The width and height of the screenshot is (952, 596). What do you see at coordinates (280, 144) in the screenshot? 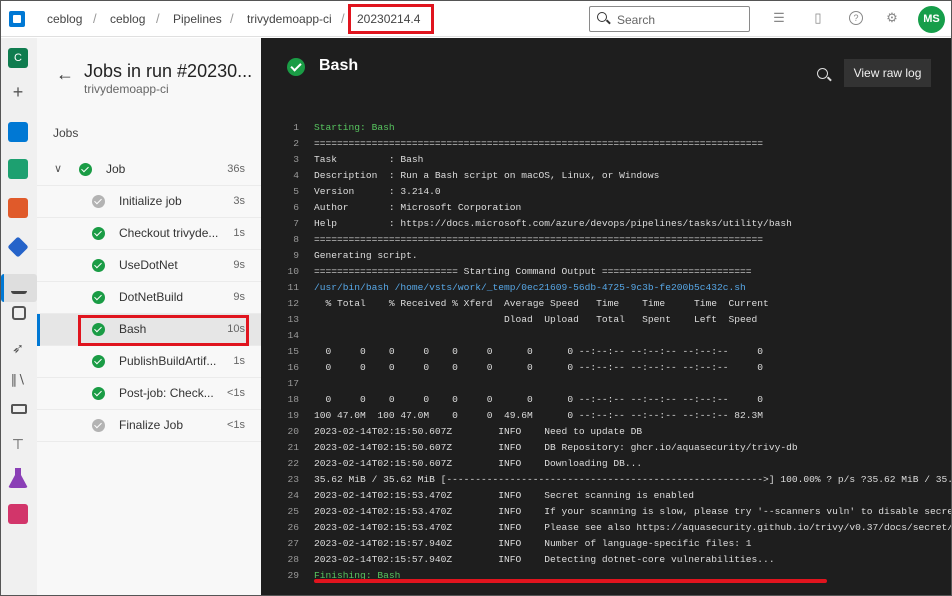
I see `log-line-number: 2` at bounding box center [280, 144].